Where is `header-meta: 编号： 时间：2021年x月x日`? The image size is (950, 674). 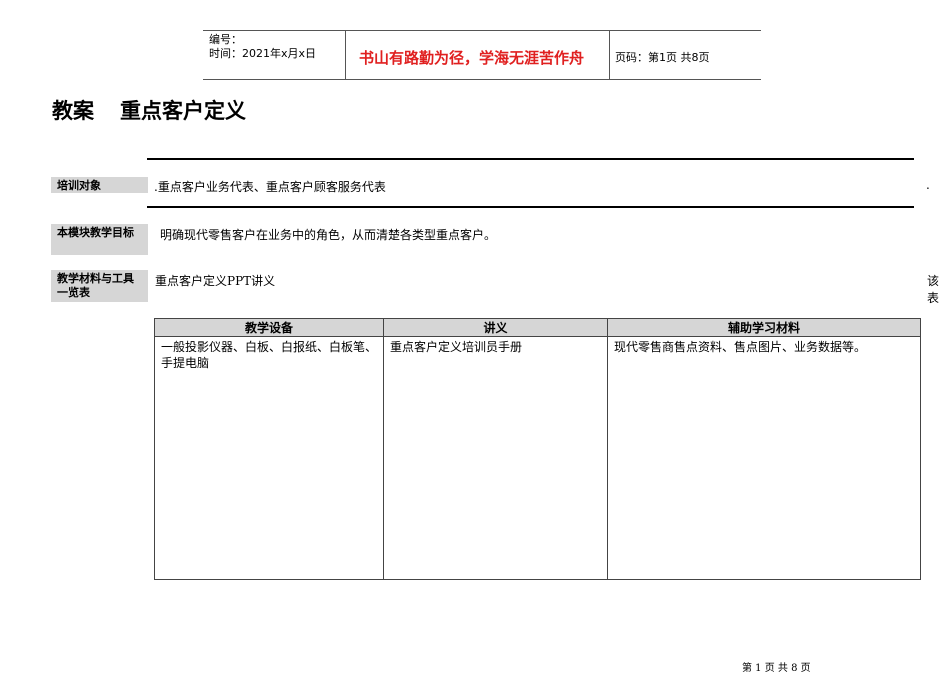
header-meta: 编号： 时间：2021年x月x日 is located at coordinates (262, 47).